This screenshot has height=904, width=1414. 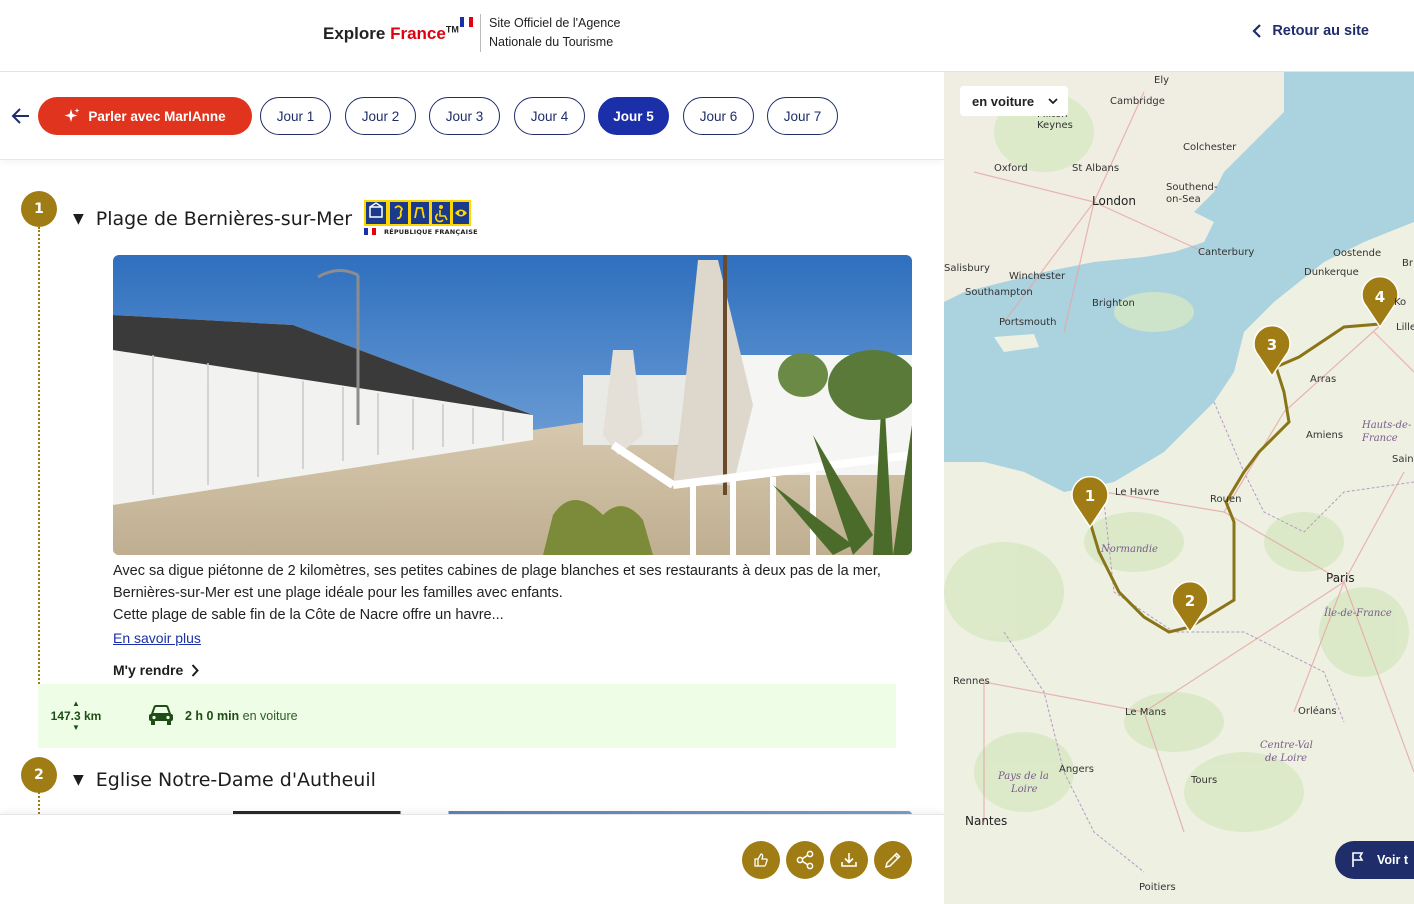 I want to click on map-city-label: Winchester, so click(x=1037, y=276).